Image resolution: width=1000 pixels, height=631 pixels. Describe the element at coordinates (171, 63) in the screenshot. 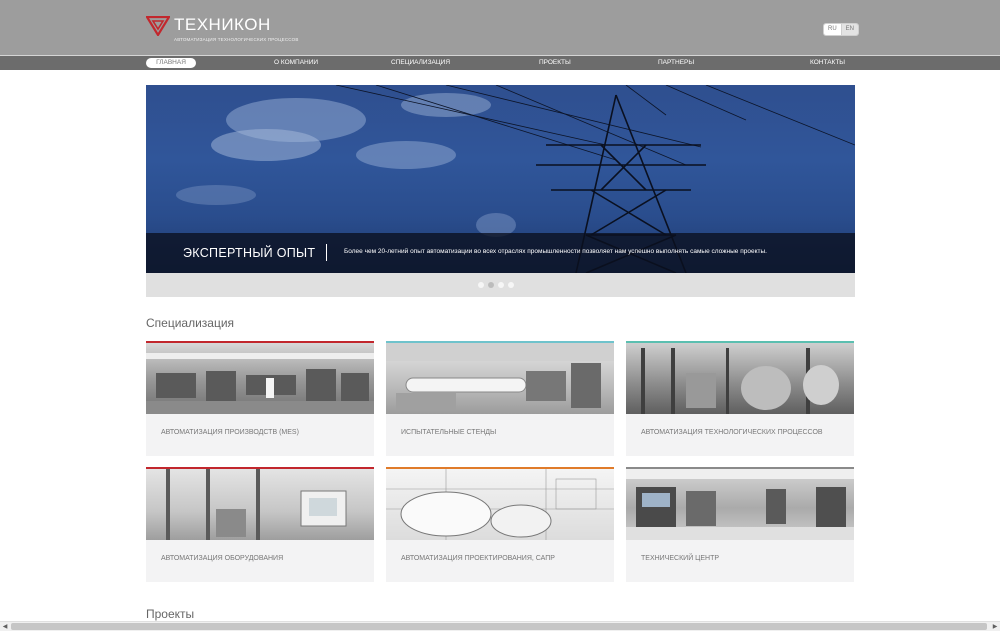

I see `nav-item-home: ГЛАВНАЯ` at that location.